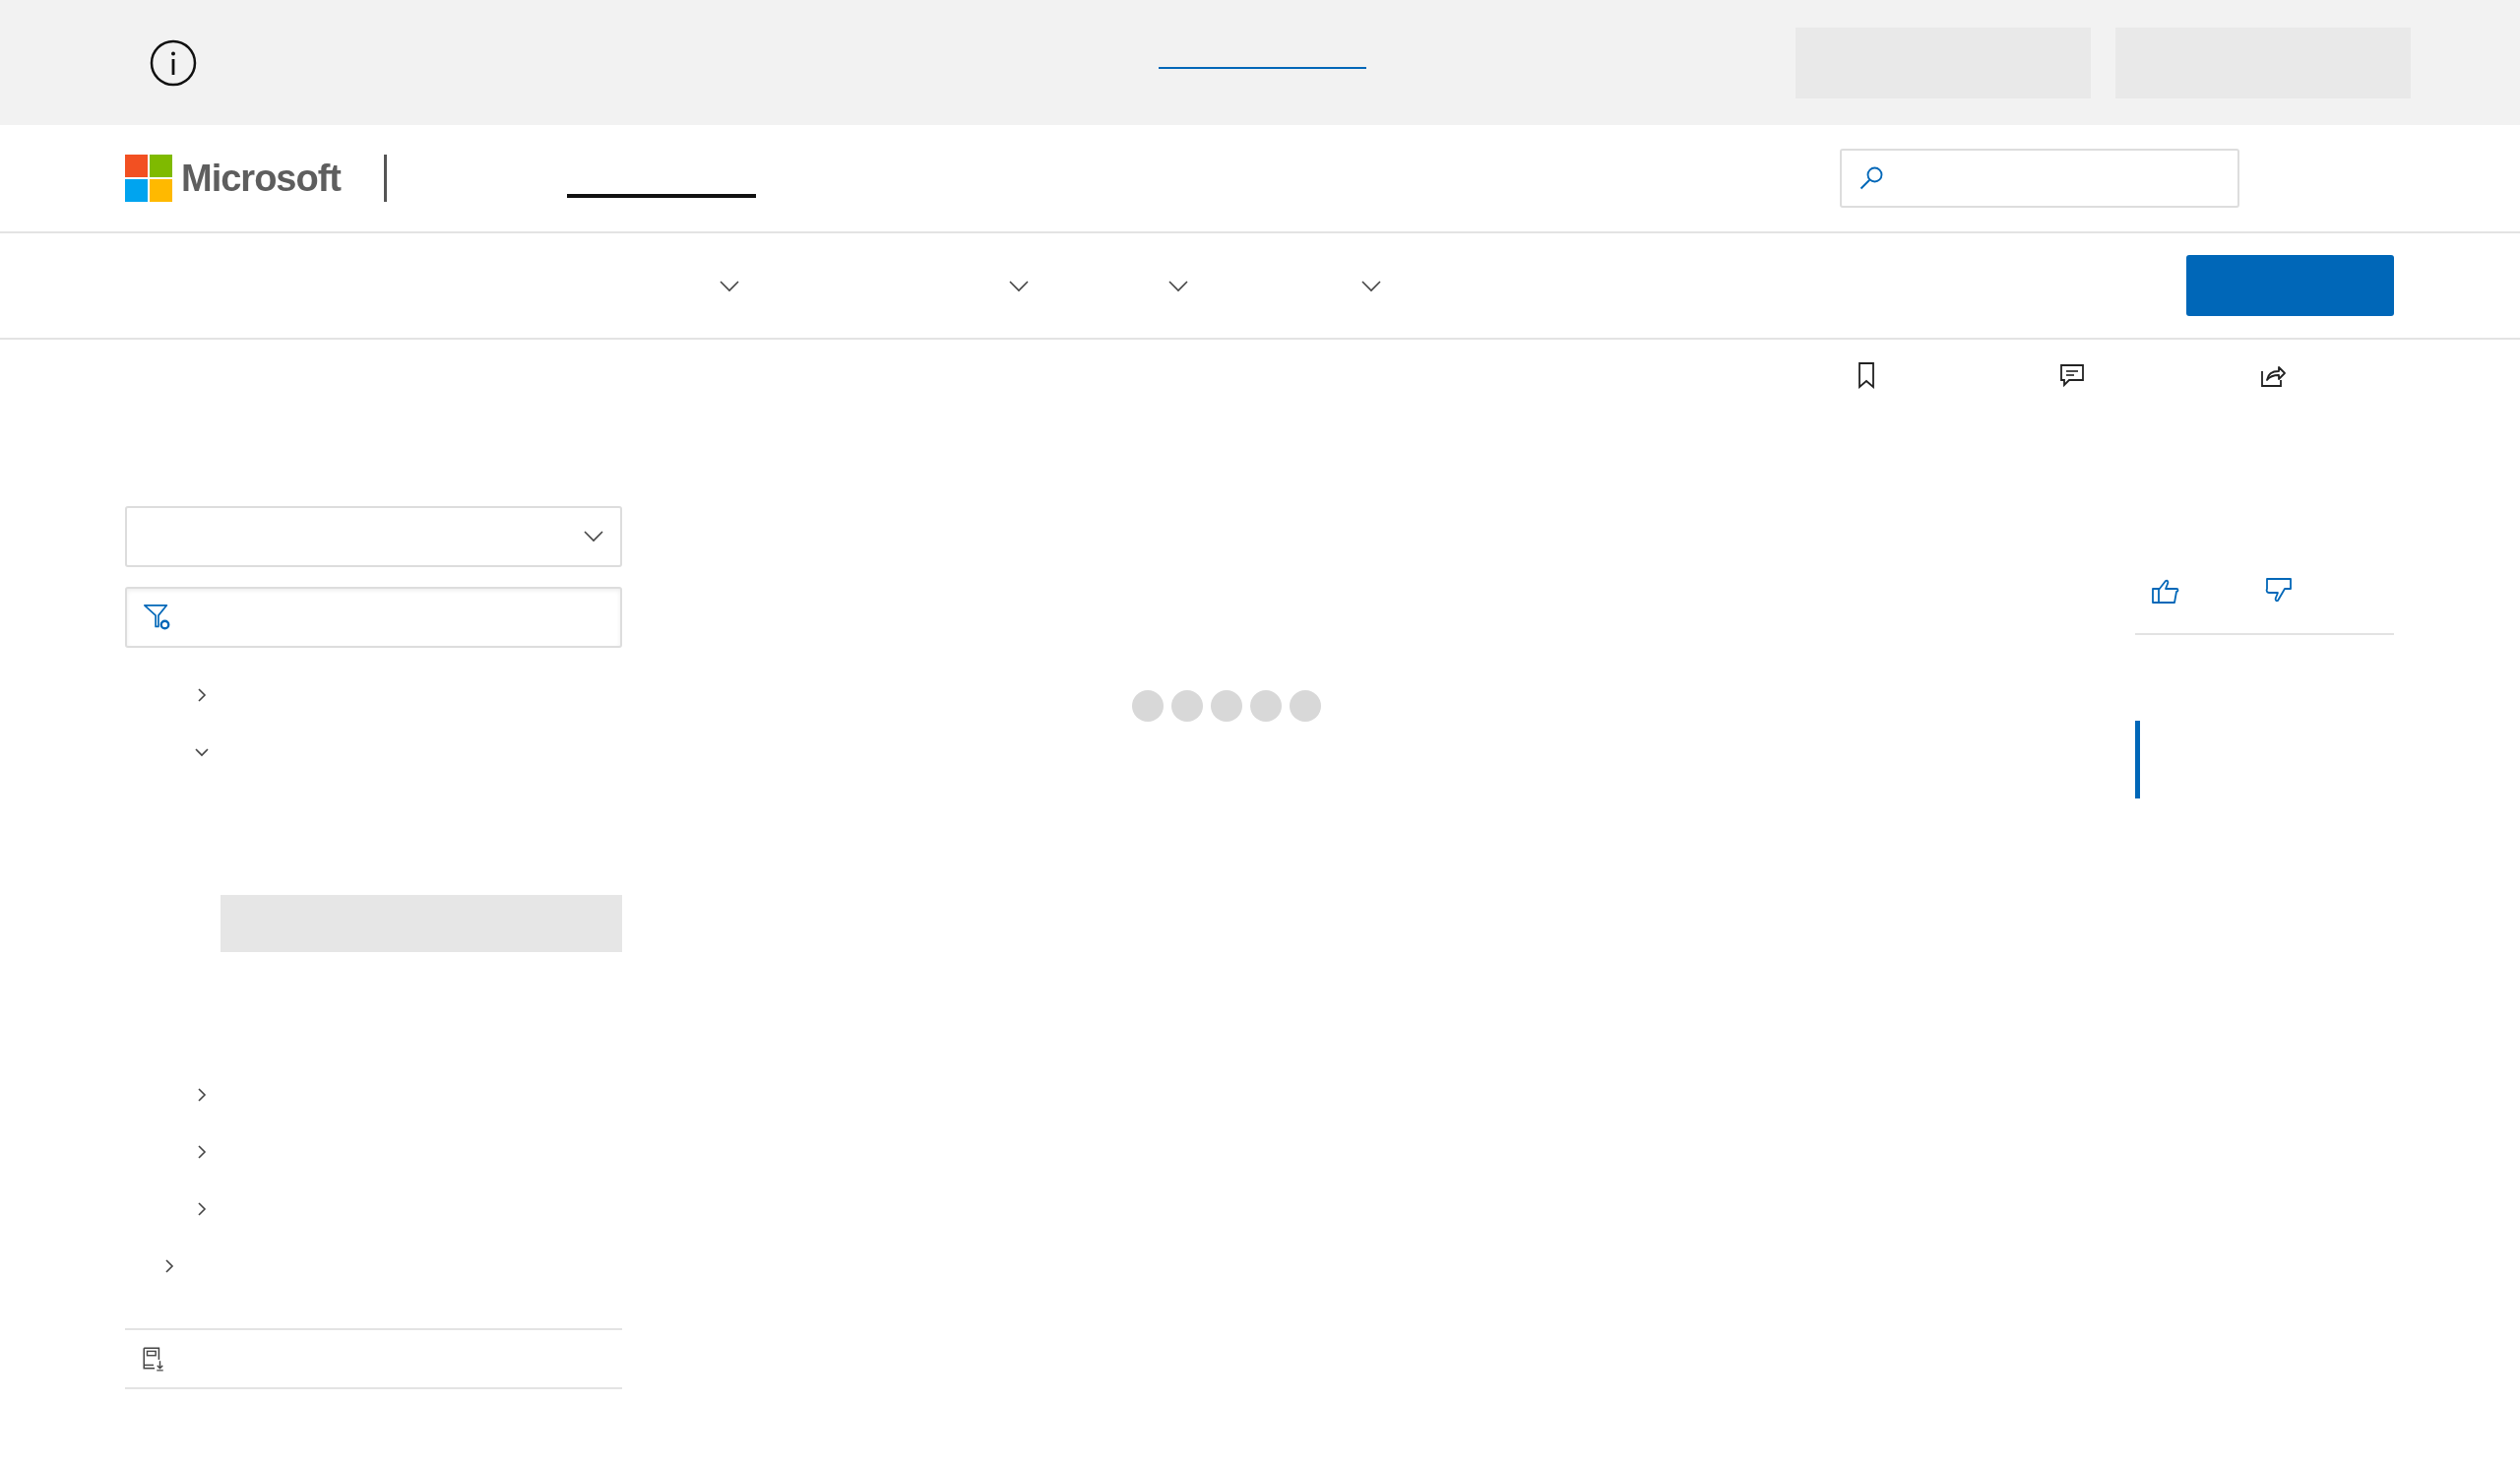 The width and height of the screenshot is (2520, 1467). I want to click on link-underline, so click(1262, 67).